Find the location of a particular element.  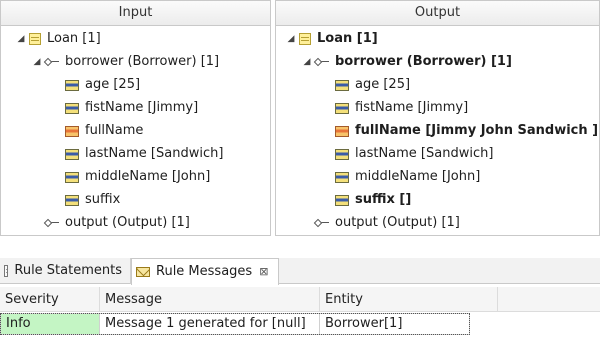

tab-label: Rule Statements is located at coordinates (68, 270).